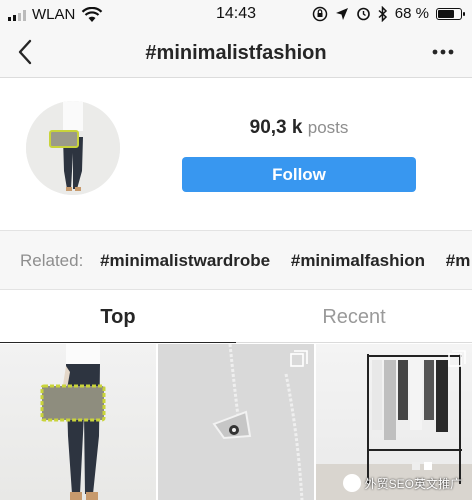  Describe the element at coordinates (394, 422) in the screenshot. I see `post-thumbnail: 外贸SEO英文推广` at that location.